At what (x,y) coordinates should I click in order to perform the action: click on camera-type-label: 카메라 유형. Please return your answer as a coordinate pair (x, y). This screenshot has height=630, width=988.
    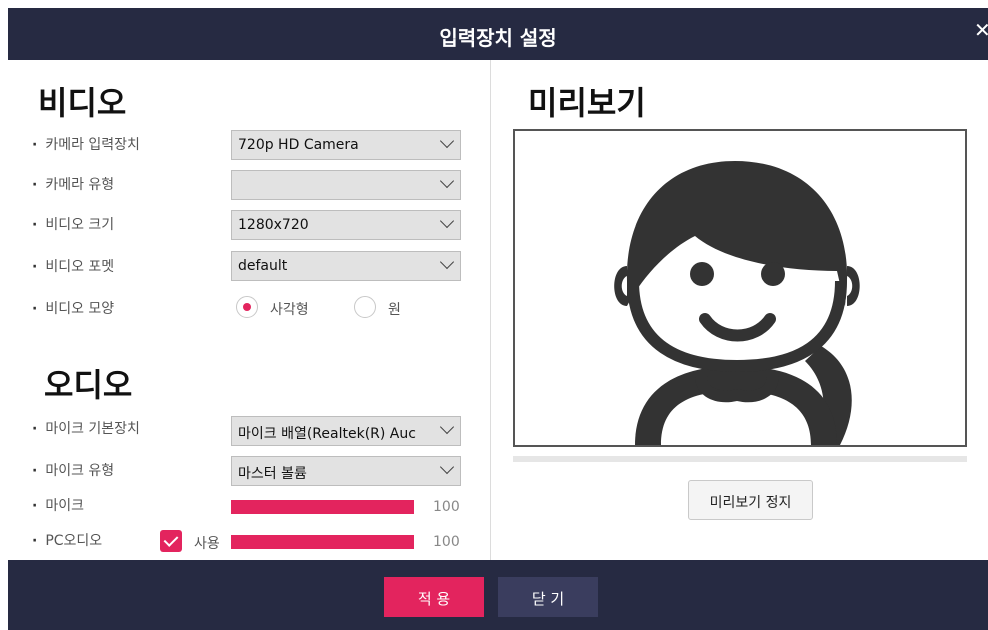
    Looking at the image, I should click on (73, 184).